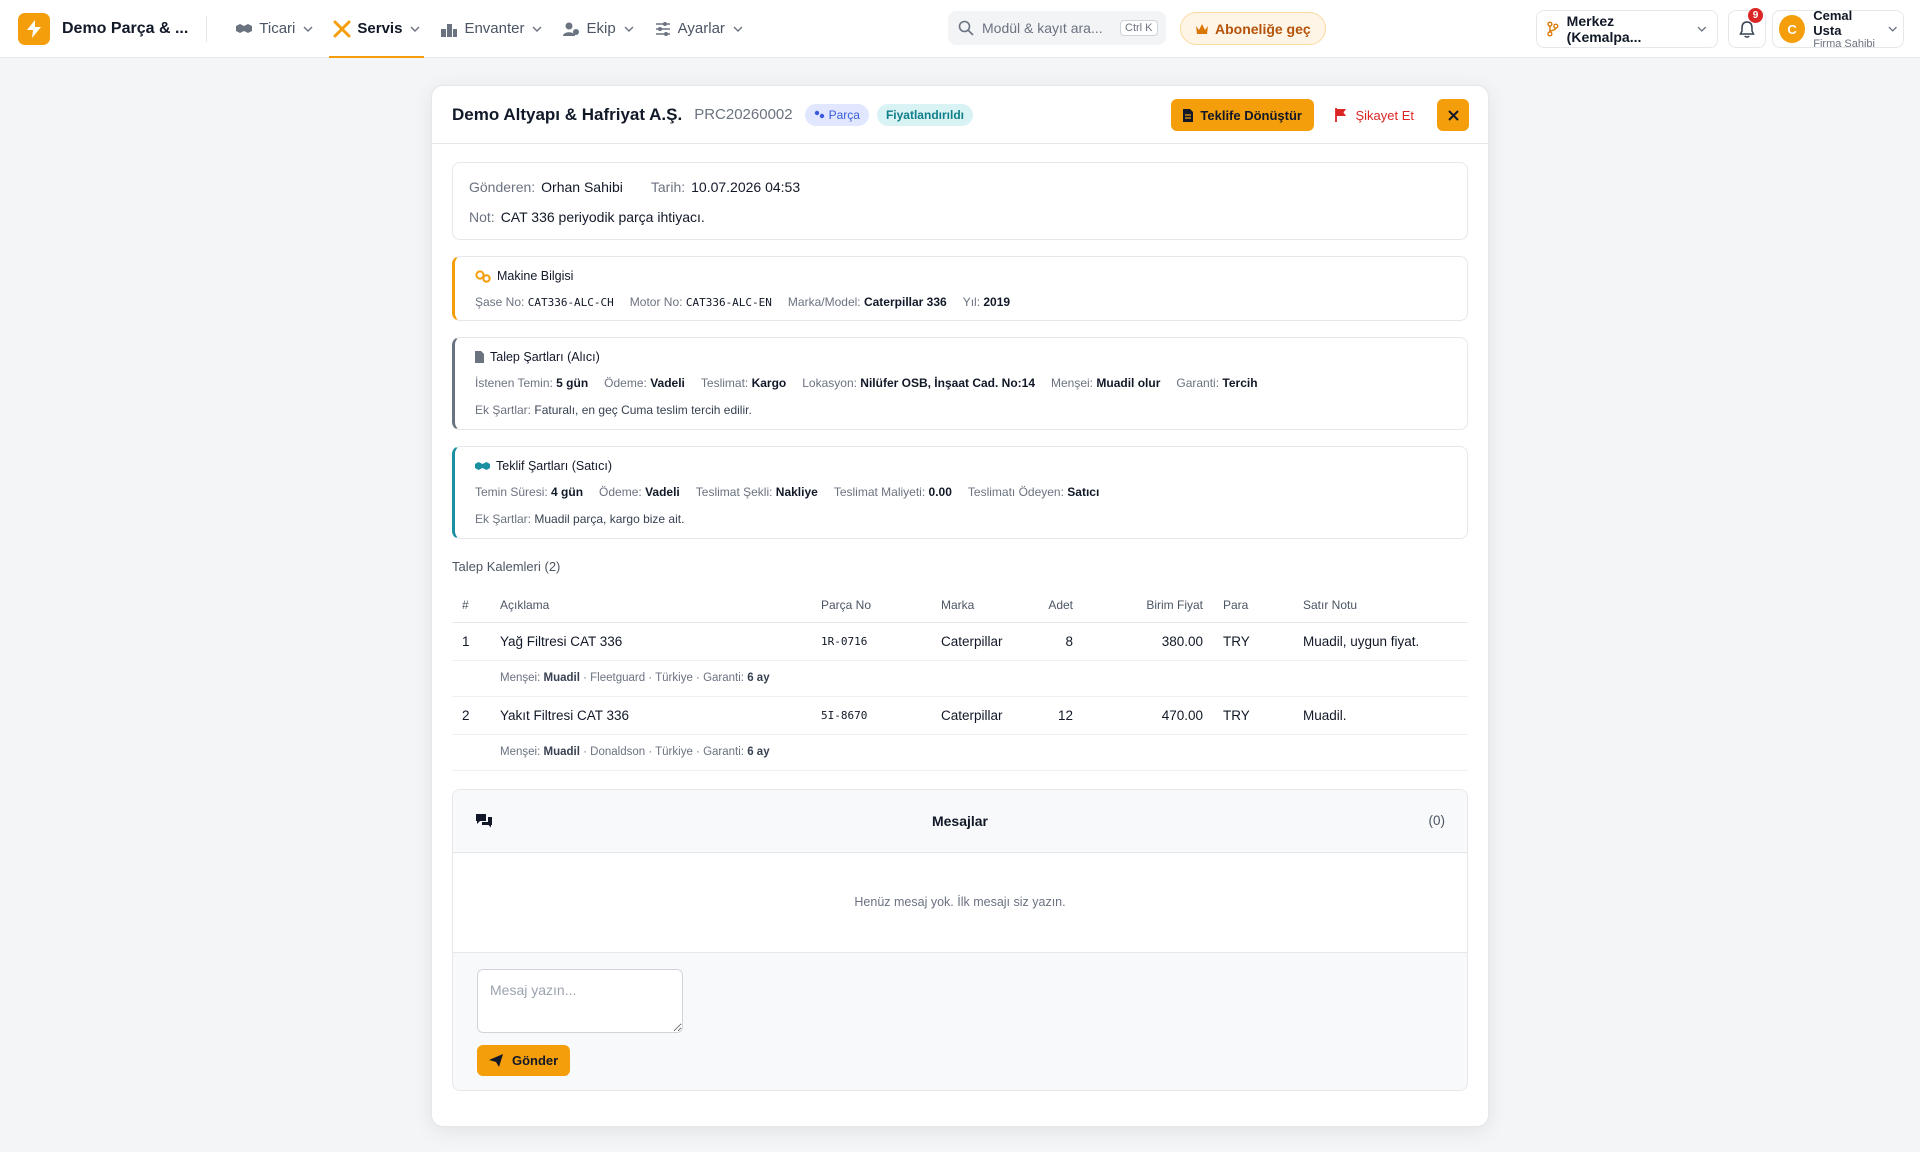 This screenshot has height=1152, width=1920. I want to click on col-qty: Adet, so click(1057, 605).